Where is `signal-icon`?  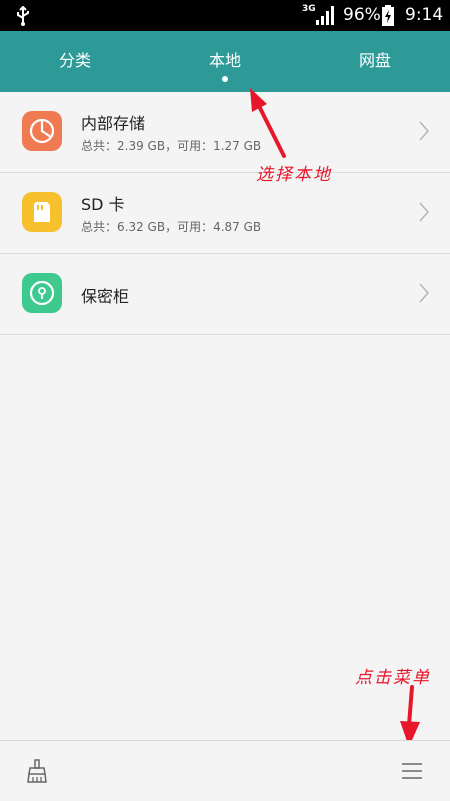
signal-icon is located at coordinates (325, 15).